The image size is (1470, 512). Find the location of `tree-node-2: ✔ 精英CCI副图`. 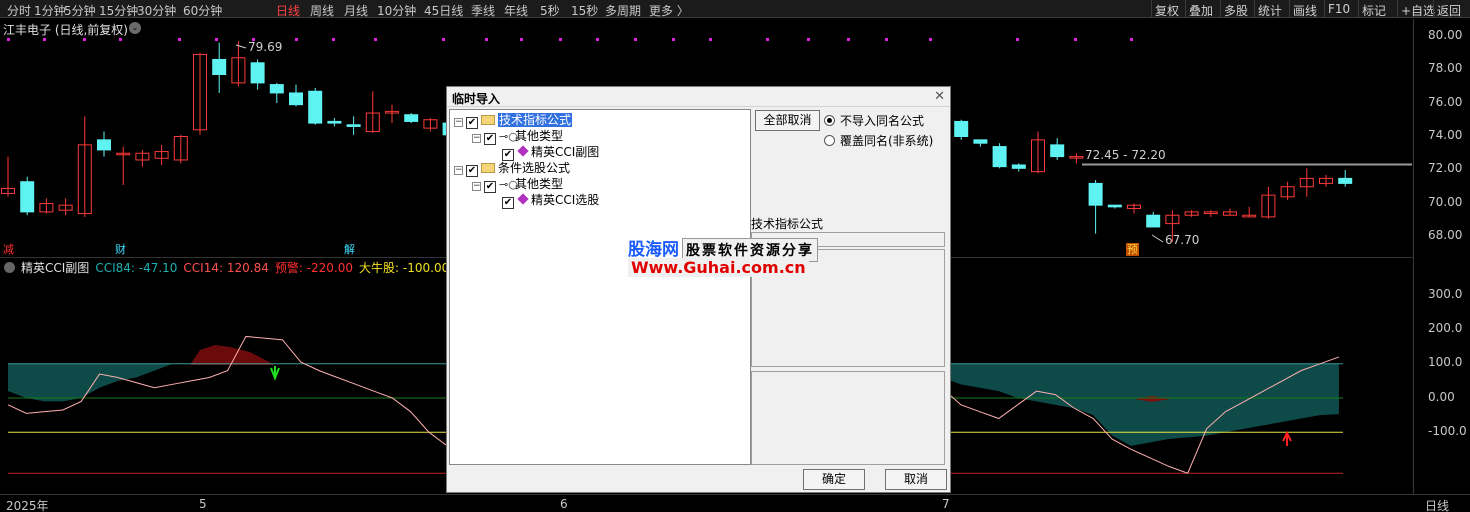

tree-node-2: ✔ 精英CCI副图 is located at coordinates (544, 152).